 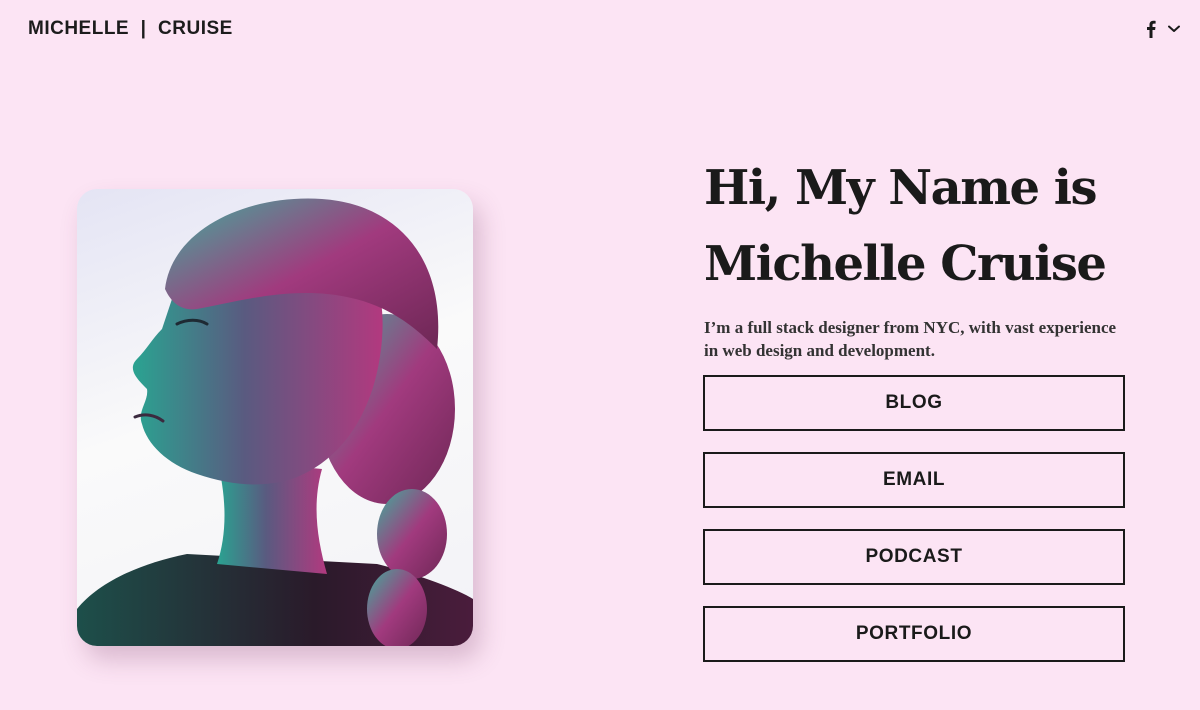 What do you see at coordinates (924, 226) in the screenshot?
I see `hero-title: Hi, My Name is Michelle Cruise` at bounding box center [924, 226].